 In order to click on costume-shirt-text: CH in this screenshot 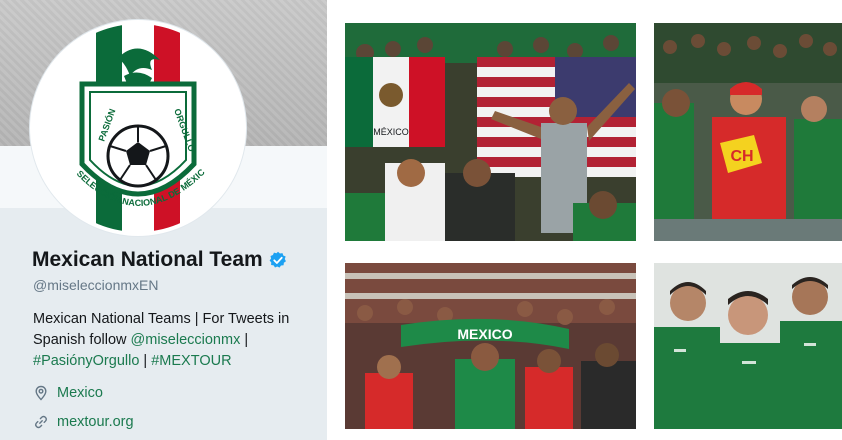, I will do `click(741, 156)`.